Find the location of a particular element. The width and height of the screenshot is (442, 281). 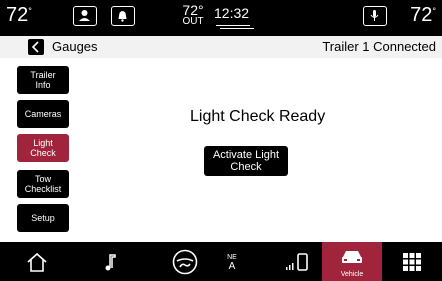

page-header: Gauges Trailer 1 Connected is located at coordinates (221, 47).